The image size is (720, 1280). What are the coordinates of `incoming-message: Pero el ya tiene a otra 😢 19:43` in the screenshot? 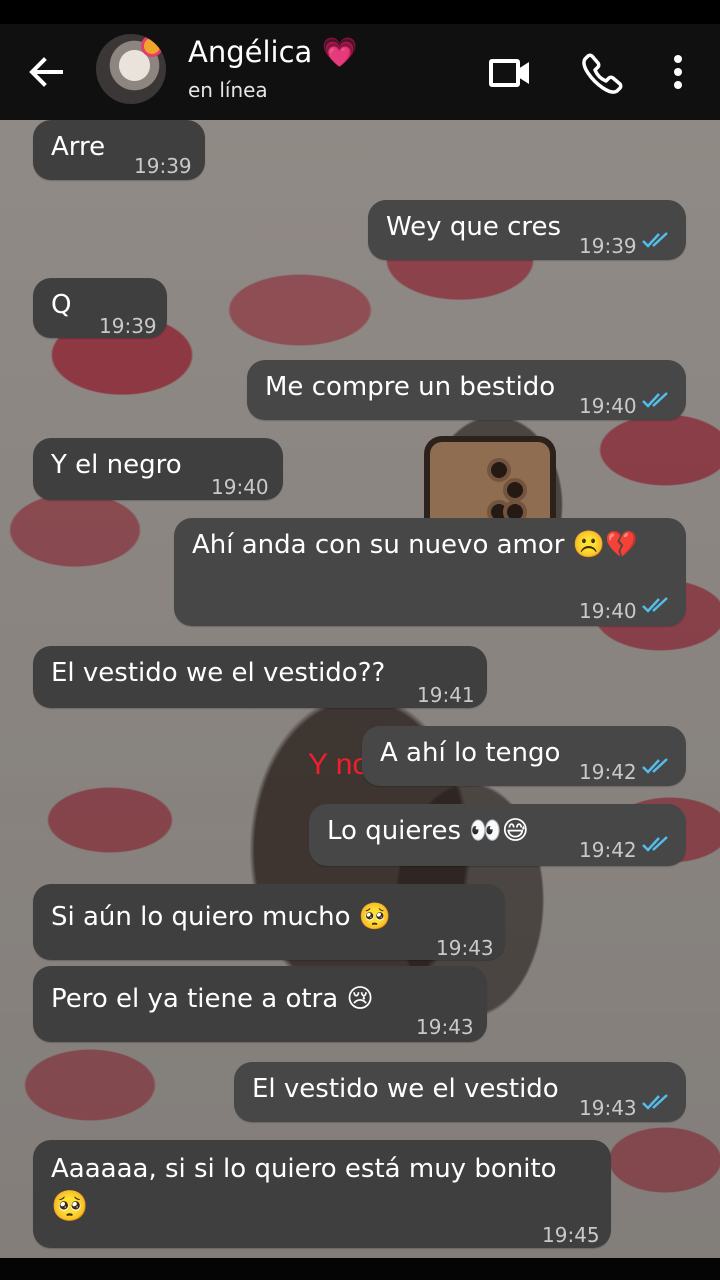 It's located at (260, 1004).